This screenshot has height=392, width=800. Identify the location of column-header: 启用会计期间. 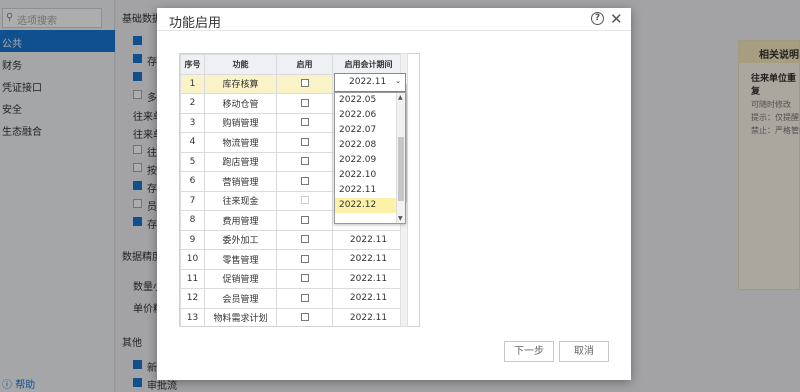
(368, 64).